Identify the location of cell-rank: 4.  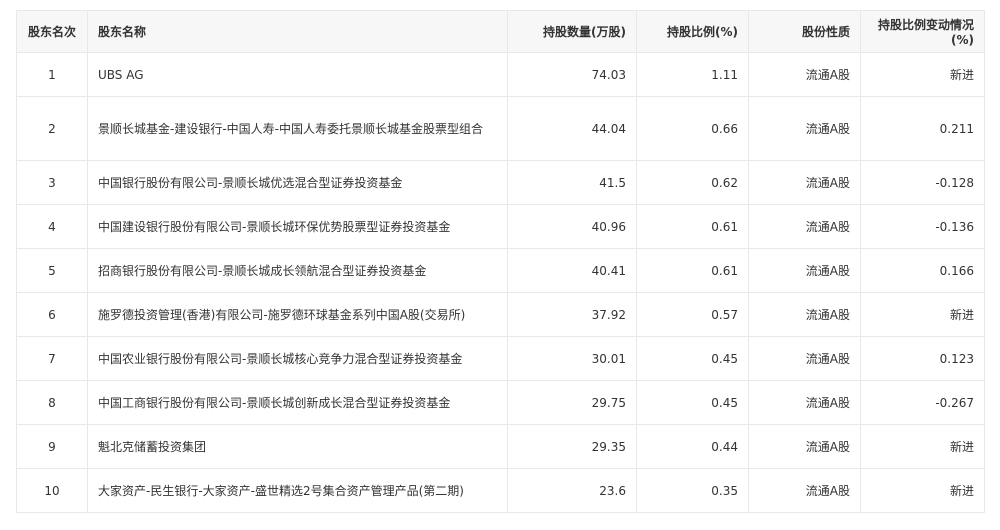
(52, 226).